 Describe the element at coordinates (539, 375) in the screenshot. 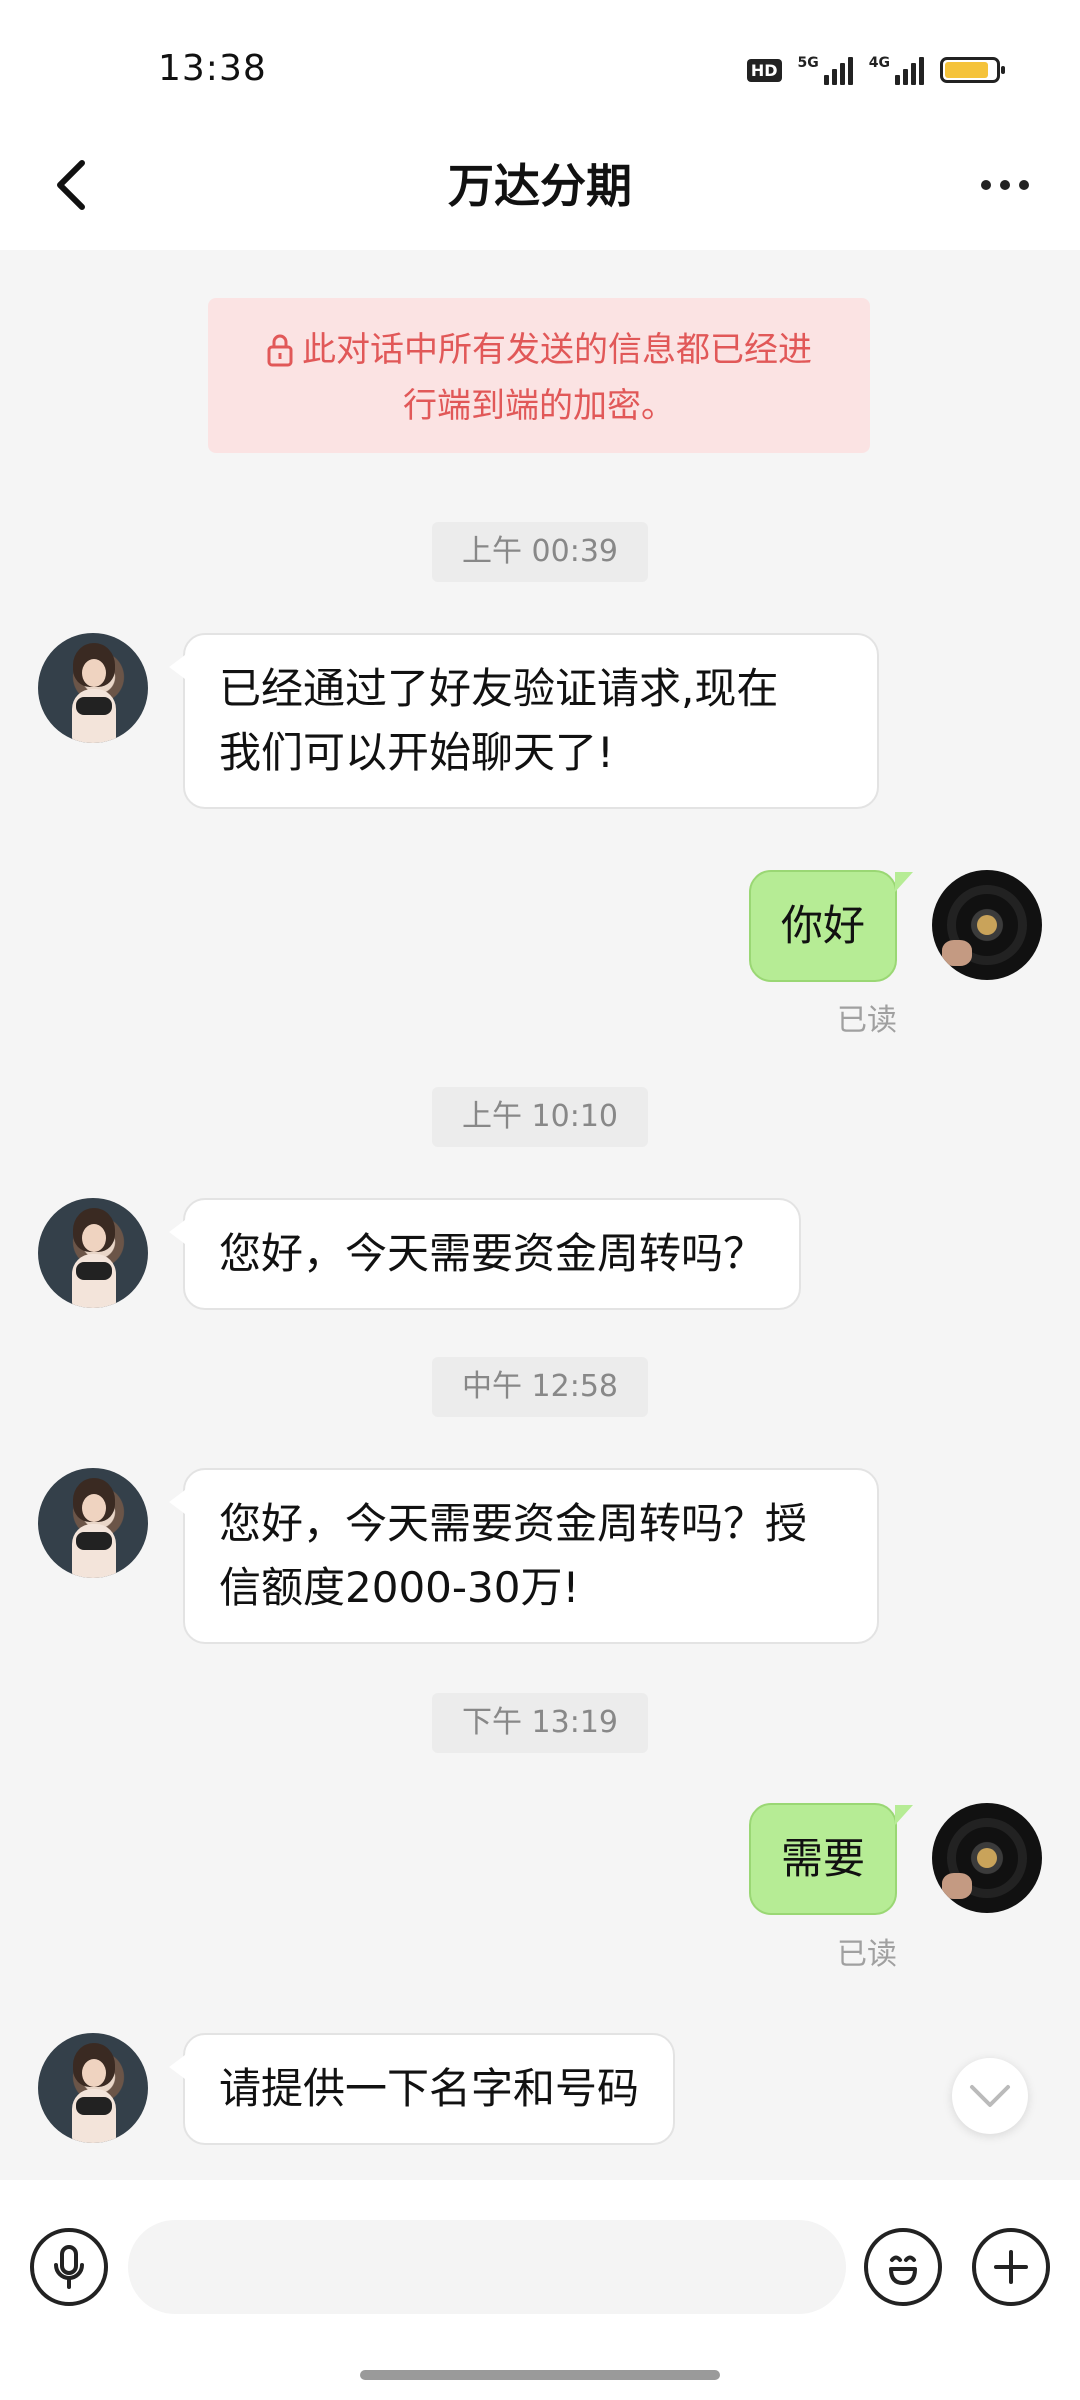

I see `encryption-notice: 此对话中所有发送的信息都已经进 行端到端的加密。` at that location.